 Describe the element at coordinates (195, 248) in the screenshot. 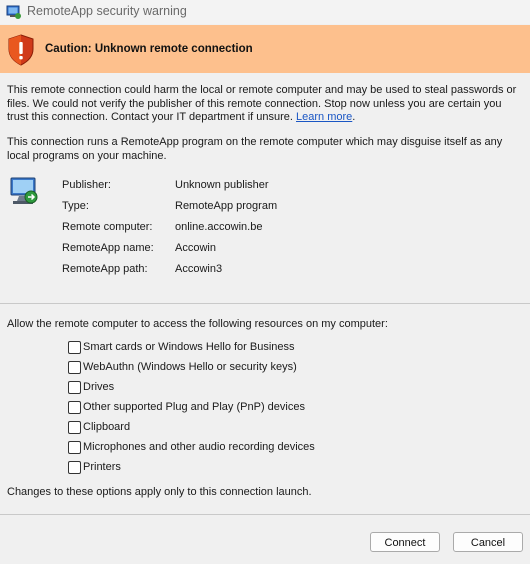

I see `detail-value: Accowin` at that location.